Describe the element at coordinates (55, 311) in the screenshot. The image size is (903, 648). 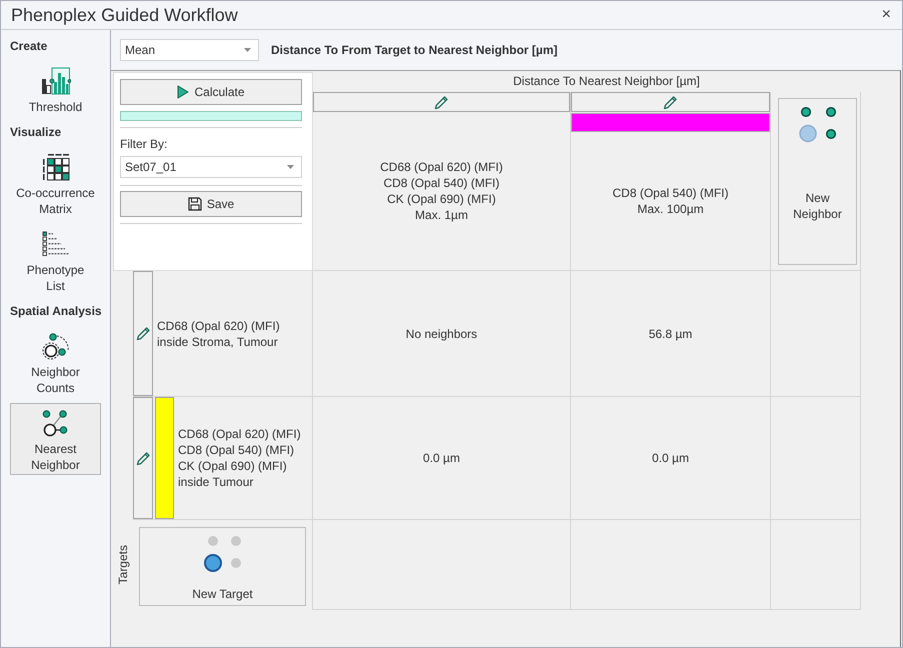
I see `section-title: Spatial Analysis` at that location.